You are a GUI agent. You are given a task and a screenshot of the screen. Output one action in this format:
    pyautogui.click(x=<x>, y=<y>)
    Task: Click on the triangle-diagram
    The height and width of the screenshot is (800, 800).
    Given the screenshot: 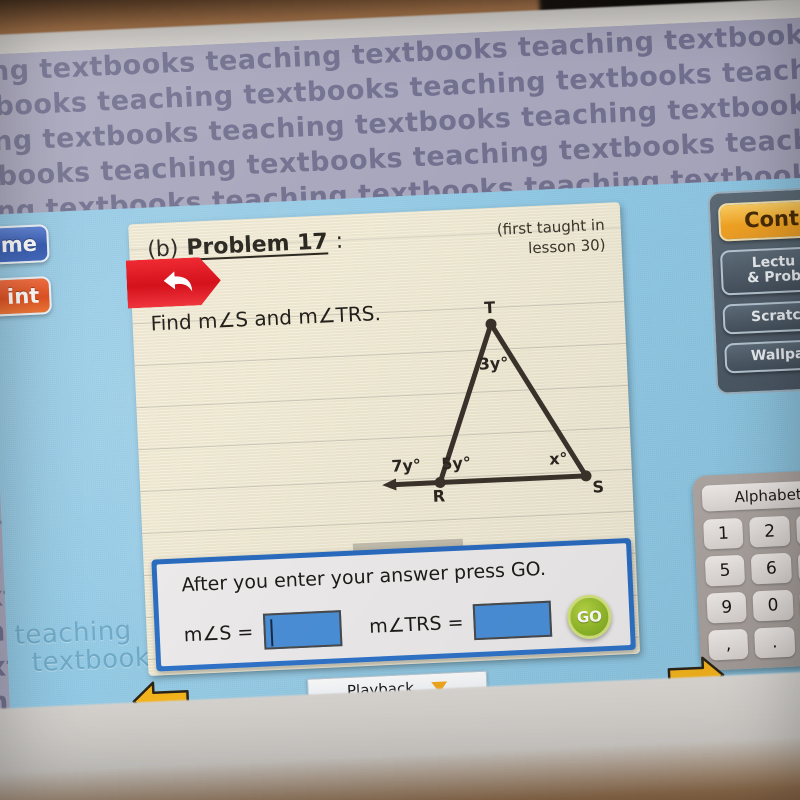 What is the action you would take?
    pyautogui.click(x=487, y=404)
    